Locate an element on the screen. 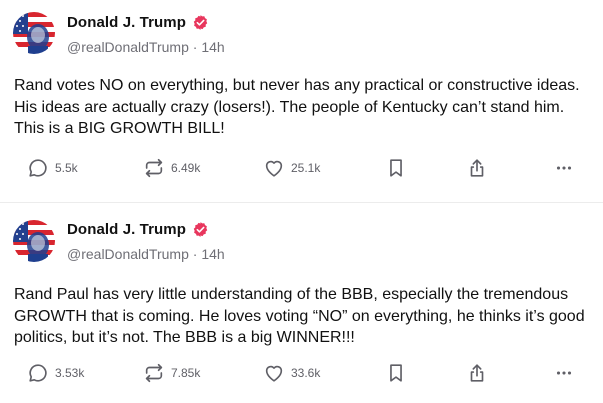 The width and height of the screenshot is (603, 403). action-bar: 3.53k 7.85k 33.6k is located at coordinates (301, 373).